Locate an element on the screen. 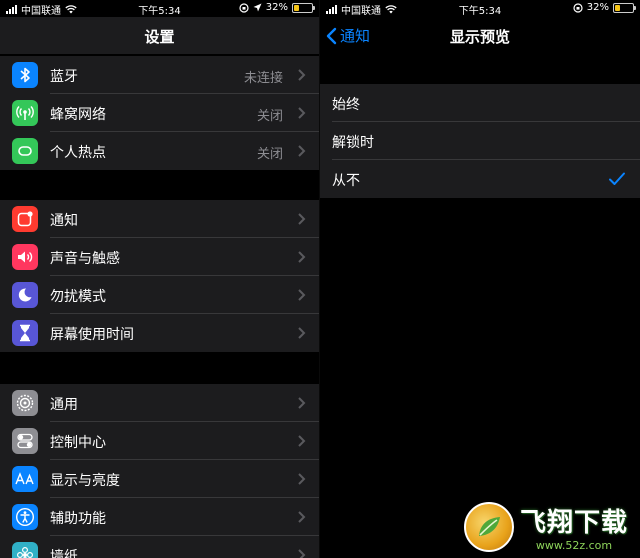 The height and width of the screenshot is (558, 640). settings-group-notifications: 通知 声音与触感 勿扰模式 屏幕使用时间 is located at coordinates (159, 276).